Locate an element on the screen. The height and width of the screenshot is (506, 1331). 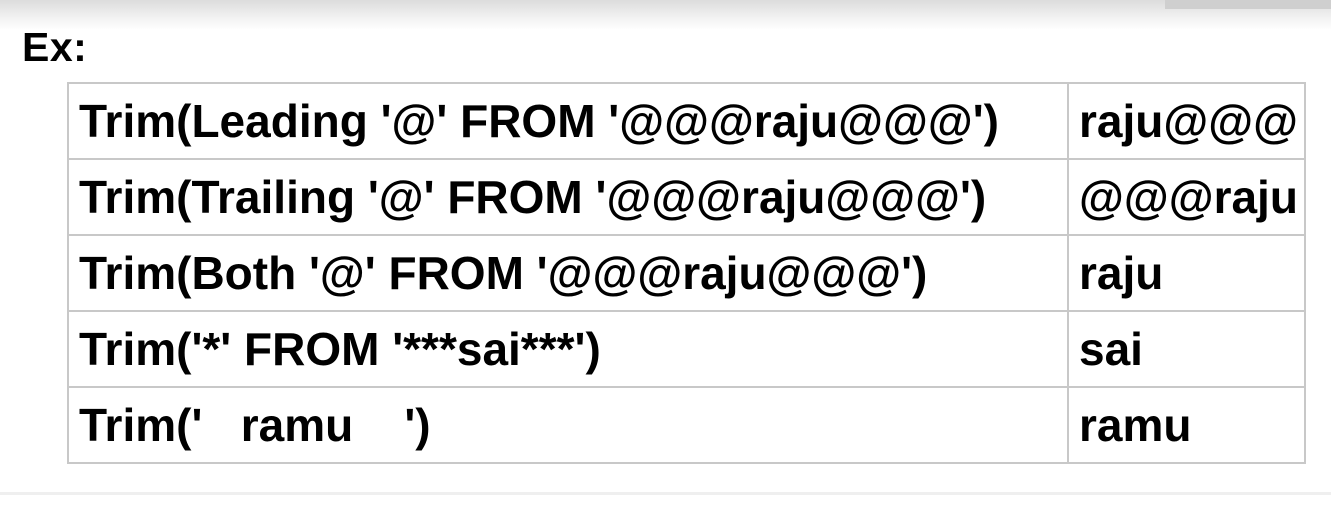
result-cell: @@@raju is located at coordinates (1186, 197).